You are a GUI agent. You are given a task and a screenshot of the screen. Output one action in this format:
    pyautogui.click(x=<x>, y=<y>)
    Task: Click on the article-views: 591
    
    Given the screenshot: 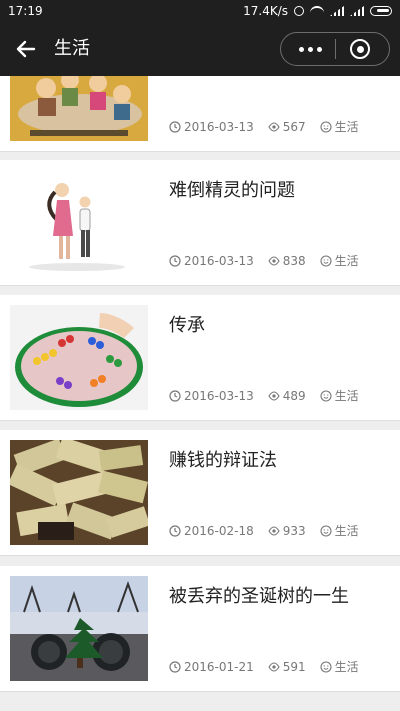 What is the action you would take?
    pyautogui.click(x=294, y=666)
    